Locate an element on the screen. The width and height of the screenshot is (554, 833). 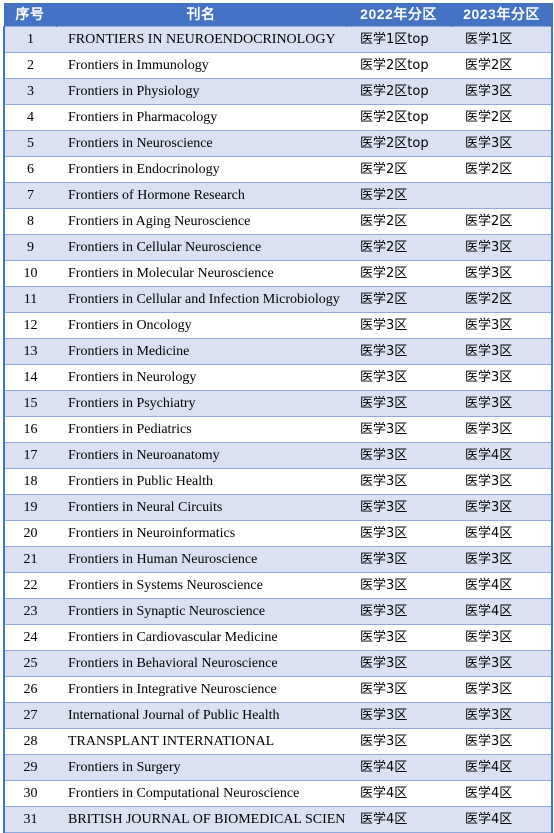
cell-zone-2022-text: 医学2区 is located at coordinates (384, 299).